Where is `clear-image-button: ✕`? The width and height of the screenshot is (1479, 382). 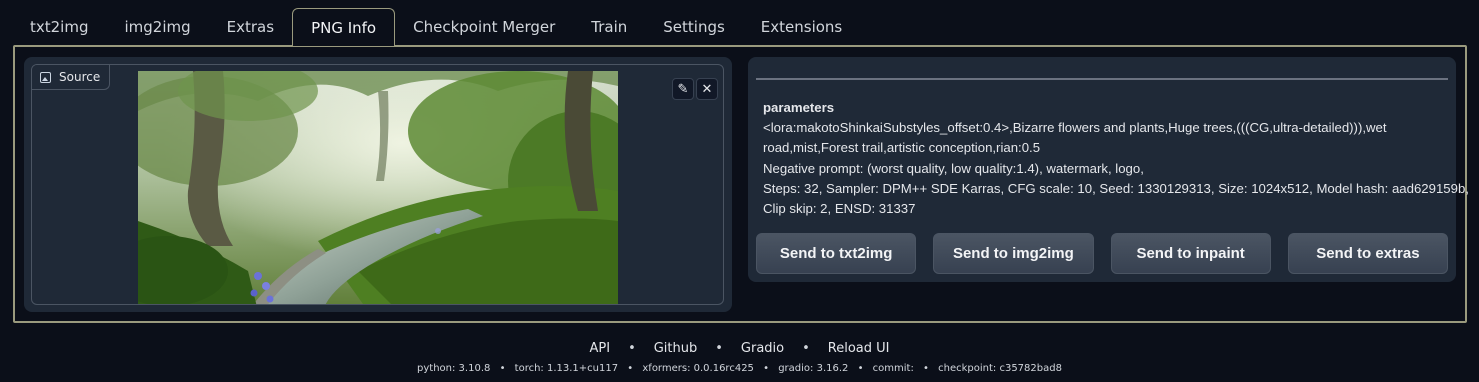
clear-image-button: ✕ is located at coordinates (707, 89).